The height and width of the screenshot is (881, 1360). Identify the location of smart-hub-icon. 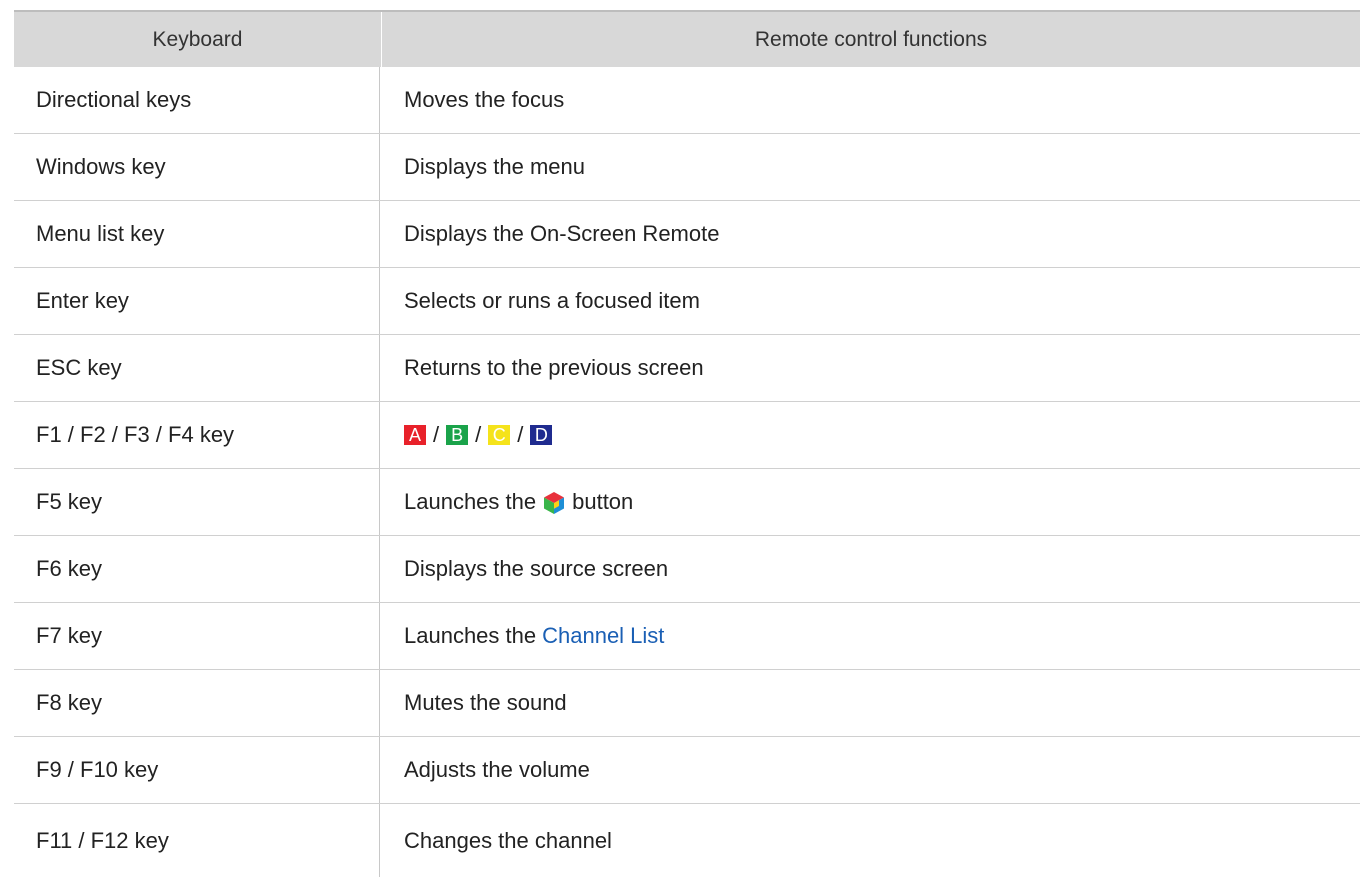
(554, 502).